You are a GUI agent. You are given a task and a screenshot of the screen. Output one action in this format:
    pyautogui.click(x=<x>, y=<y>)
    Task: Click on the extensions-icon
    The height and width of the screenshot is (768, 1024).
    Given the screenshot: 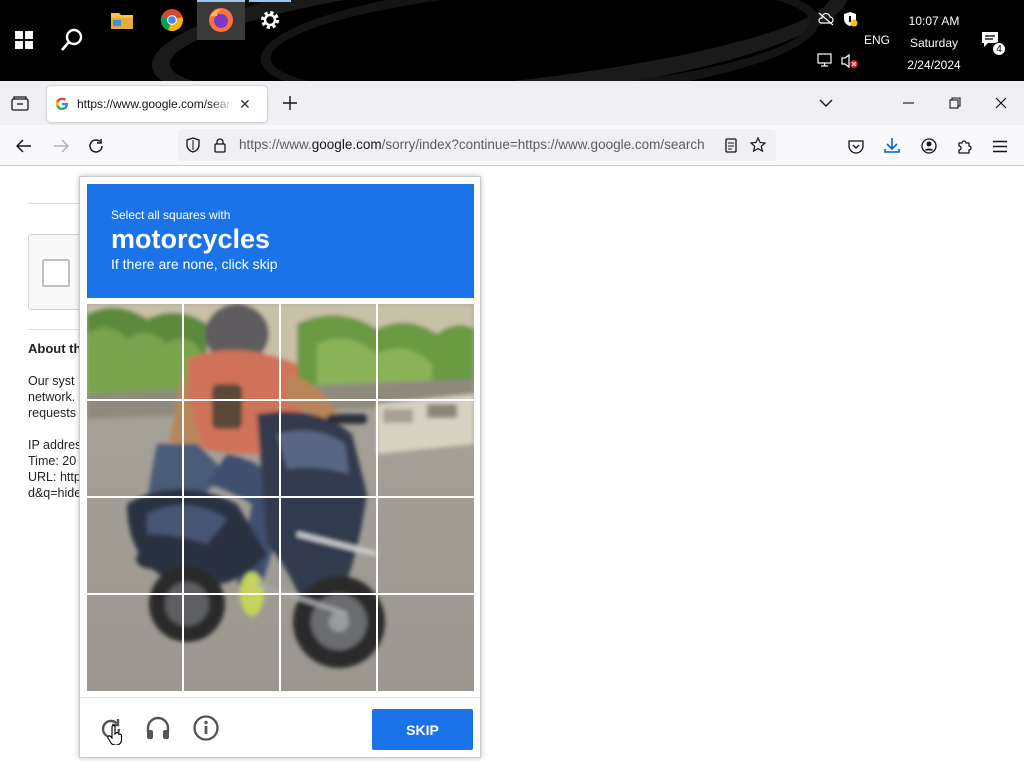 What is the action you would take?
    pyautogui.click(x=965, y=146)
    